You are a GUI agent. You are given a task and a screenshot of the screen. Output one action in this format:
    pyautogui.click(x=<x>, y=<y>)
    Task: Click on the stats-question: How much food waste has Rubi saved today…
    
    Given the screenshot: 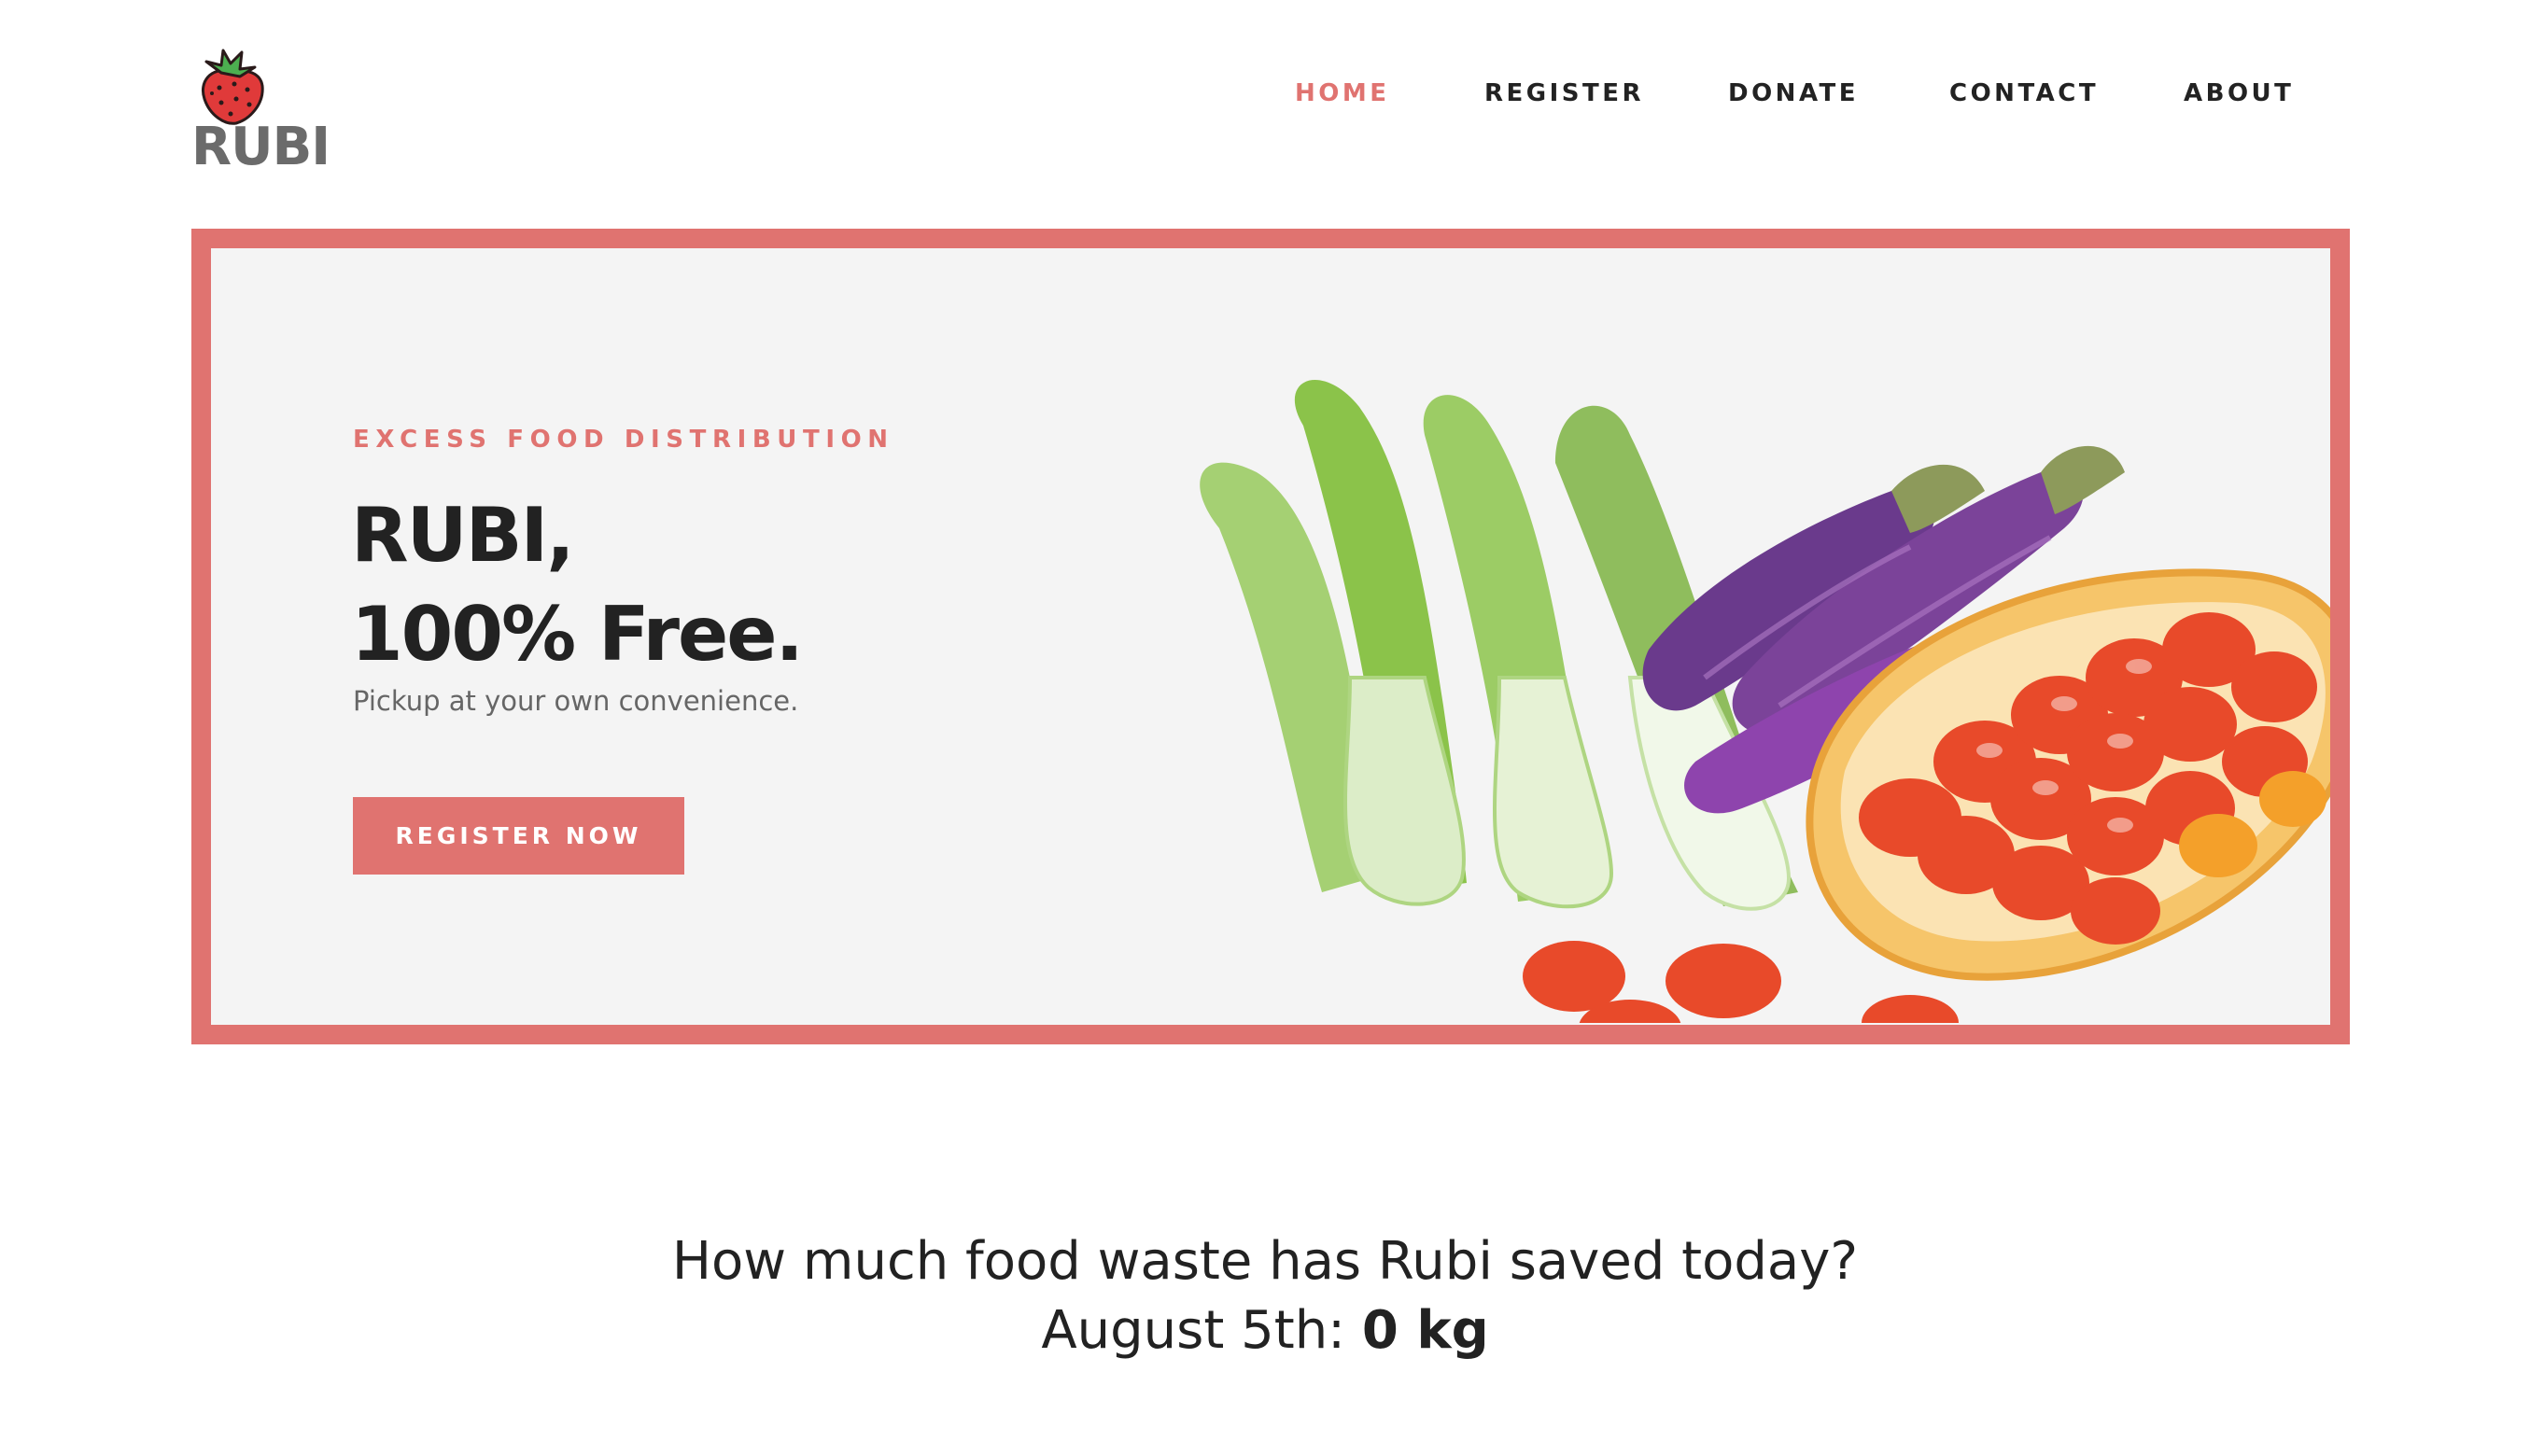 What is the action you would take?
    pyautogui.click(x=1265, y=1261)
    